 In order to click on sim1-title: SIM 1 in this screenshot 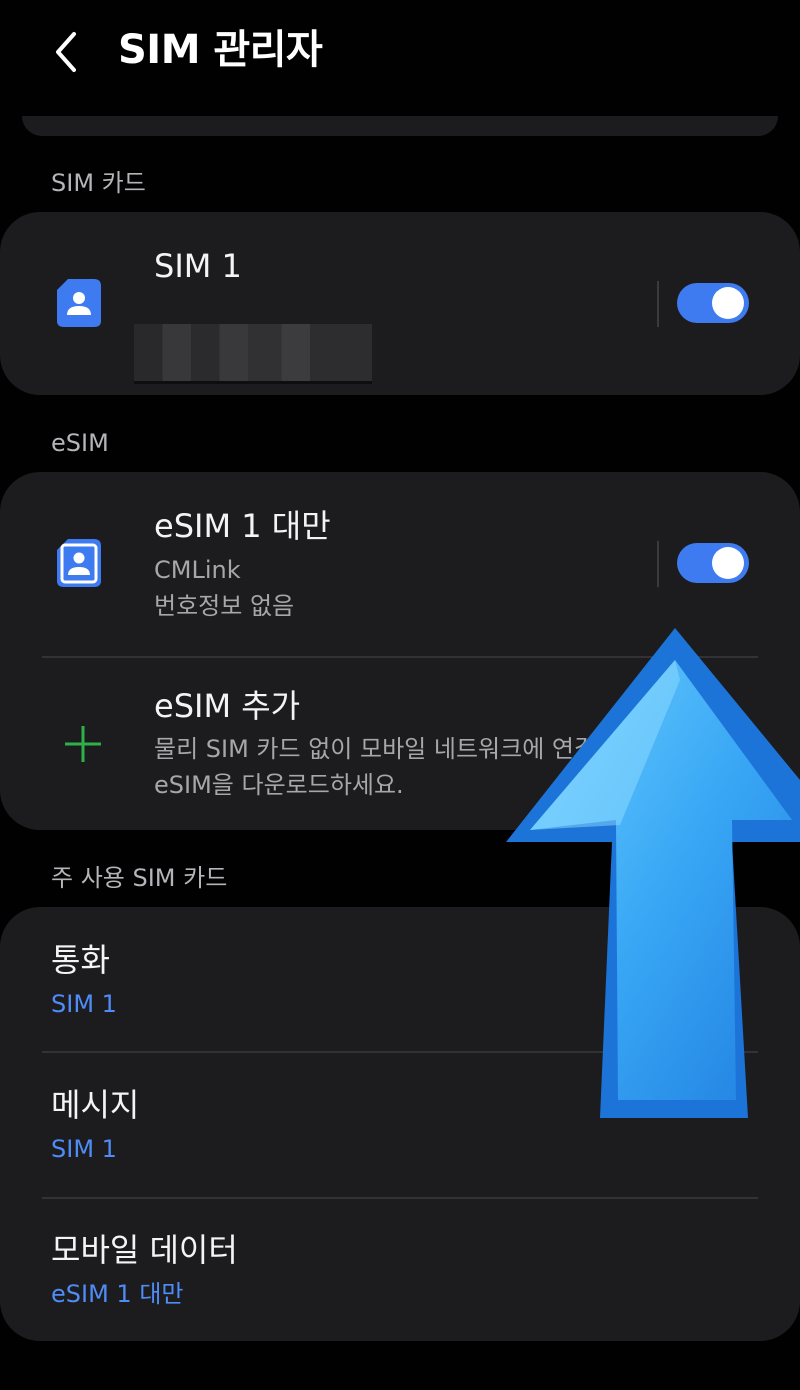, I will do `click(198, 266)`.